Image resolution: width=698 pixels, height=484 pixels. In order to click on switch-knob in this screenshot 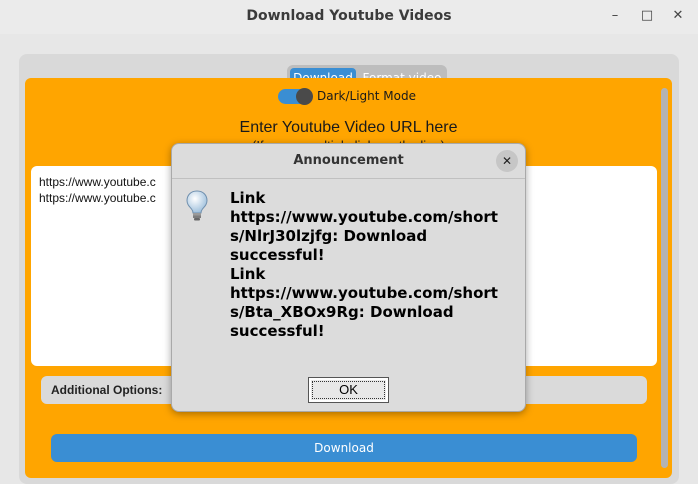, I will do `click(304, 96)`.